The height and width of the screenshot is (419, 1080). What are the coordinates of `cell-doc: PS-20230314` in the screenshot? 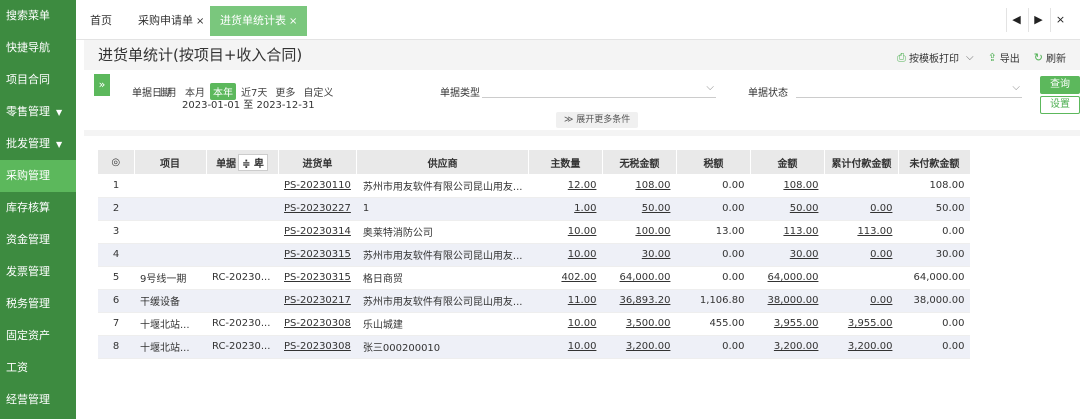 It's located at (317, 232).